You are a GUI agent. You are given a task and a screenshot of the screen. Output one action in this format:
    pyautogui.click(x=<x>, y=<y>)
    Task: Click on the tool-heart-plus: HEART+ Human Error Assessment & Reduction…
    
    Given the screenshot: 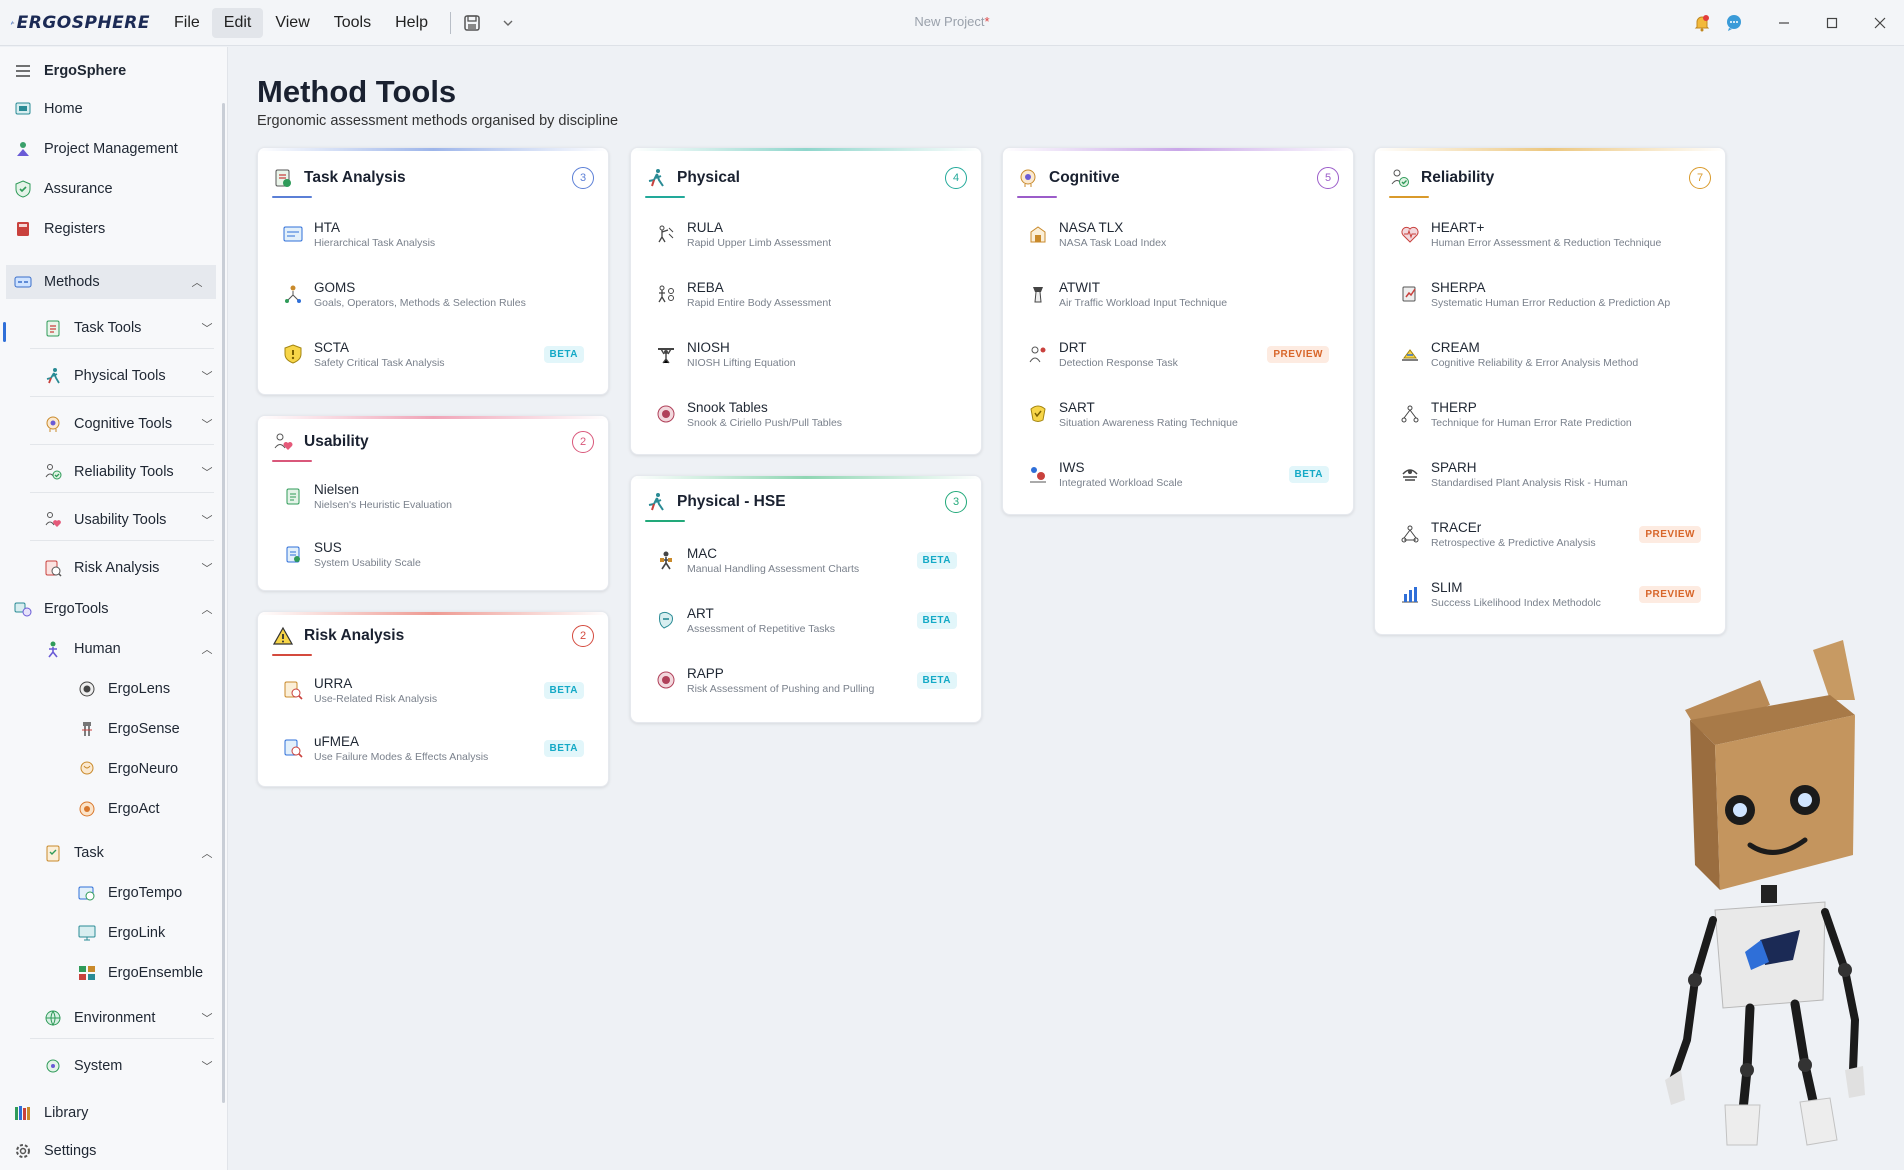 What is the action you would take?
    pyautogui.click(x=1550, y=234)
    